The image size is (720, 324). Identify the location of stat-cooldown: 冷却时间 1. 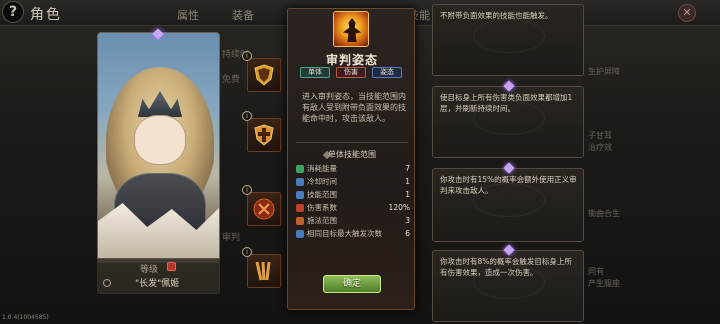
(353, 182).